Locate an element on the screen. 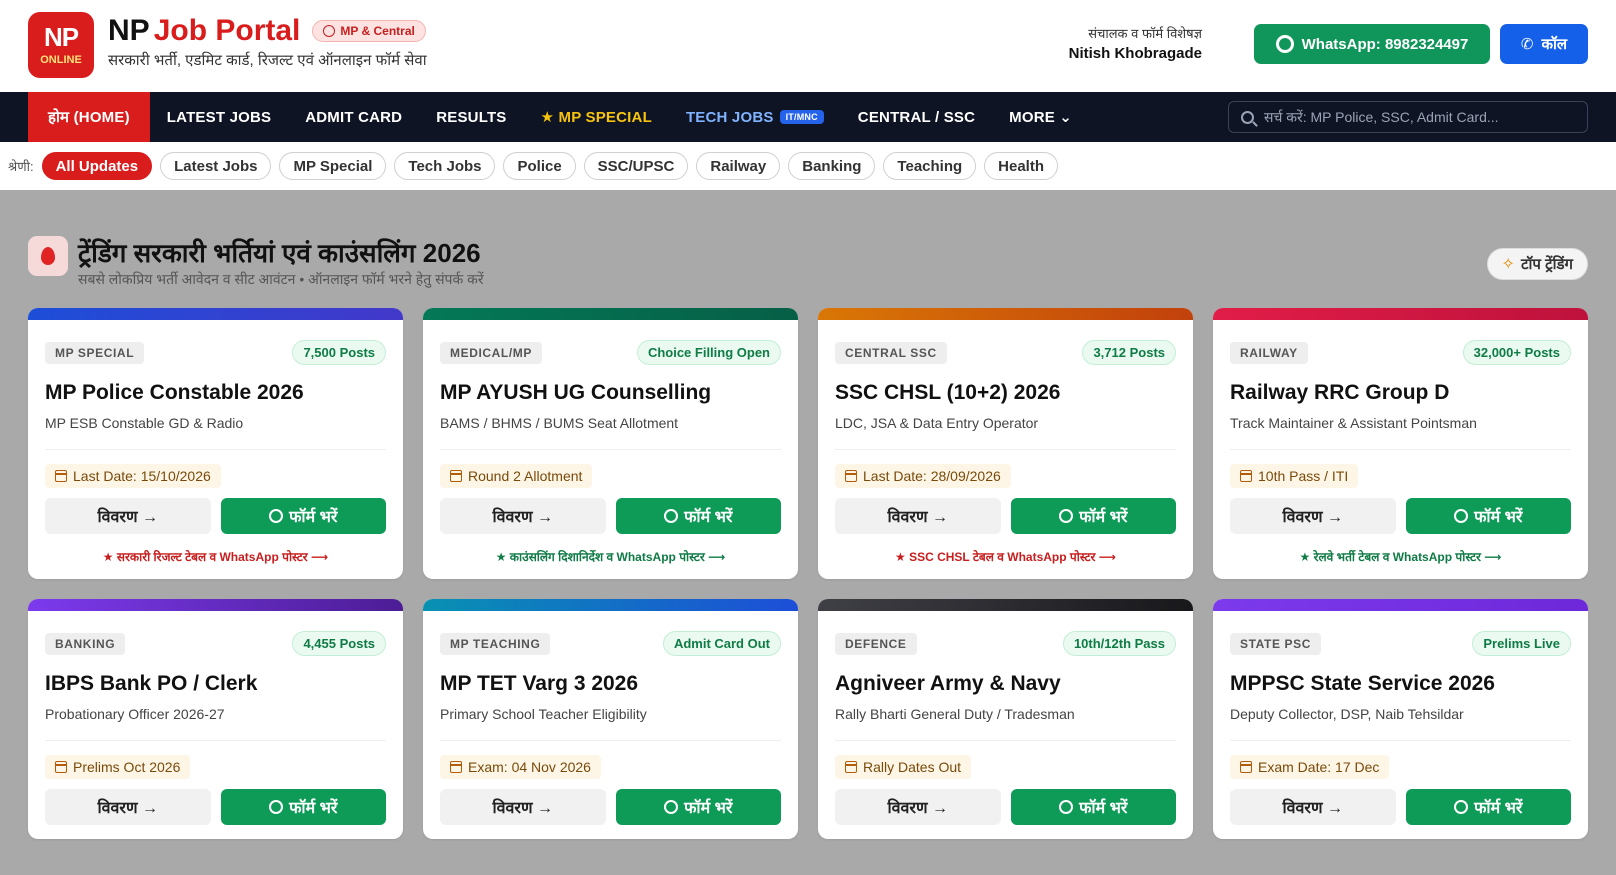 The width and height of the screenshot is (1616, 875). card-date-text: 10th Pass / ITI is located at coordinates (1303, 476).